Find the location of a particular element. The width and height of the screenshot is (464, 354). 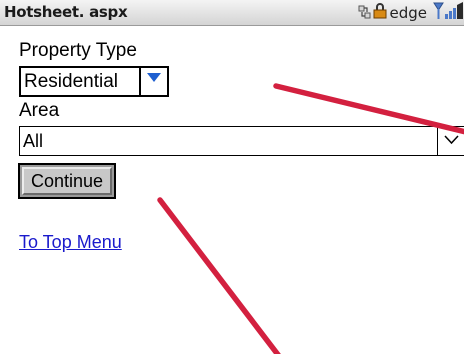

annotation-line-lower is located at coordinates (219, 275).